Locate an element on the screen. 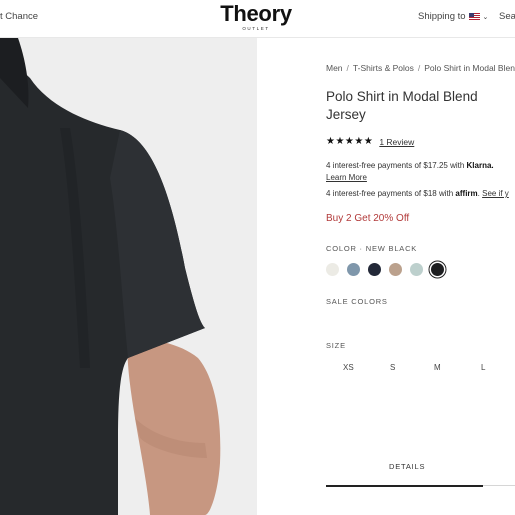 The height and width of the screenshot is (515, 515). sale-colors-label: SALE COLORS is located at coordinates (357, 301).